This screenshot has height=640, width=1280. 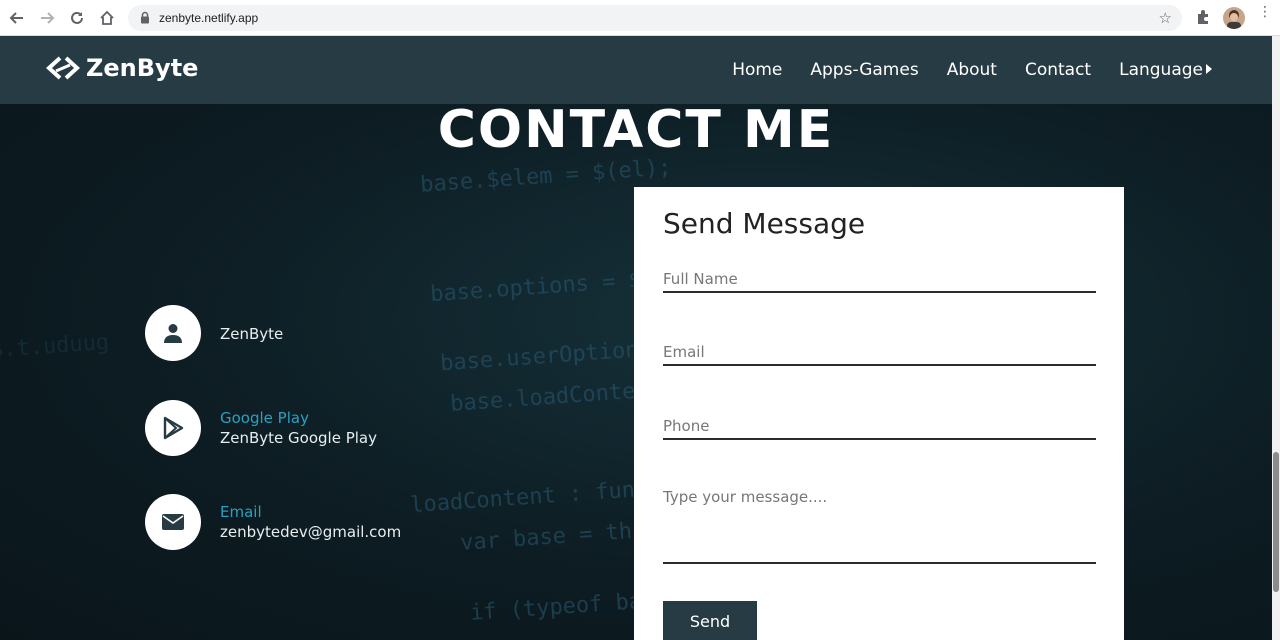 What do you see at coordinates (559, 536) in the screenshot?
I see `code-decoration: var base = this` at bounding box center [559, 536].